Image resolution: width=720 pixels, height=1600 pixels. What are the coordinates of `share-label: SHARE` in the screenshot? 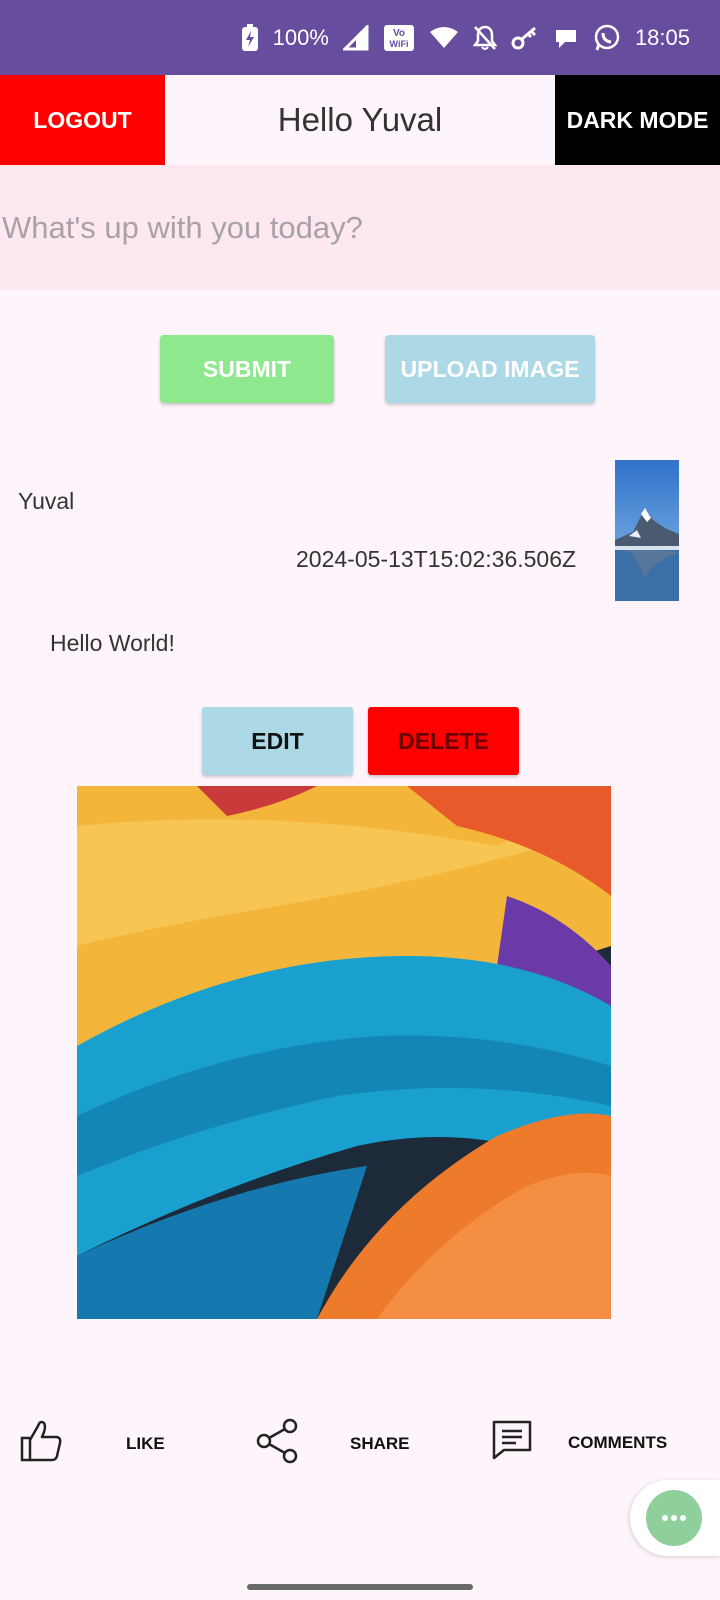 It's located at (380, 1443).